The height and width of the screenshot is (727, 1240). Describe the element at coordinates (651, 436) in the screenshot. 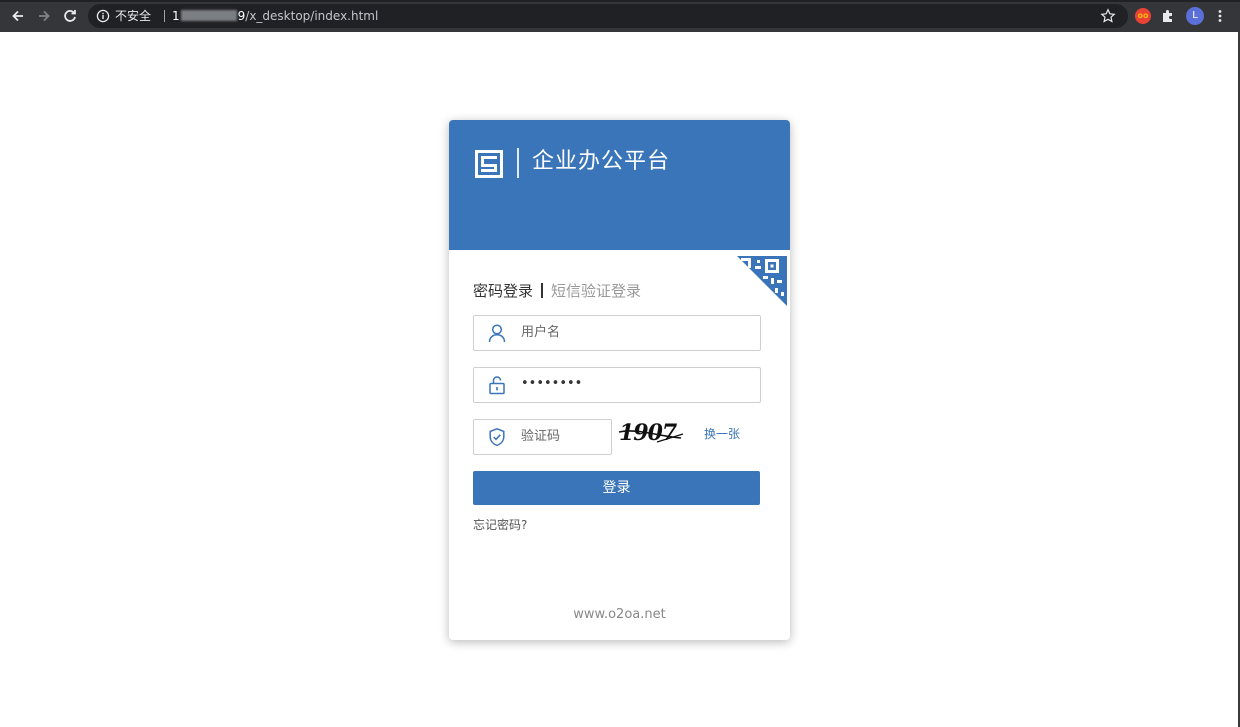

I see `captcha-noise` at that location.